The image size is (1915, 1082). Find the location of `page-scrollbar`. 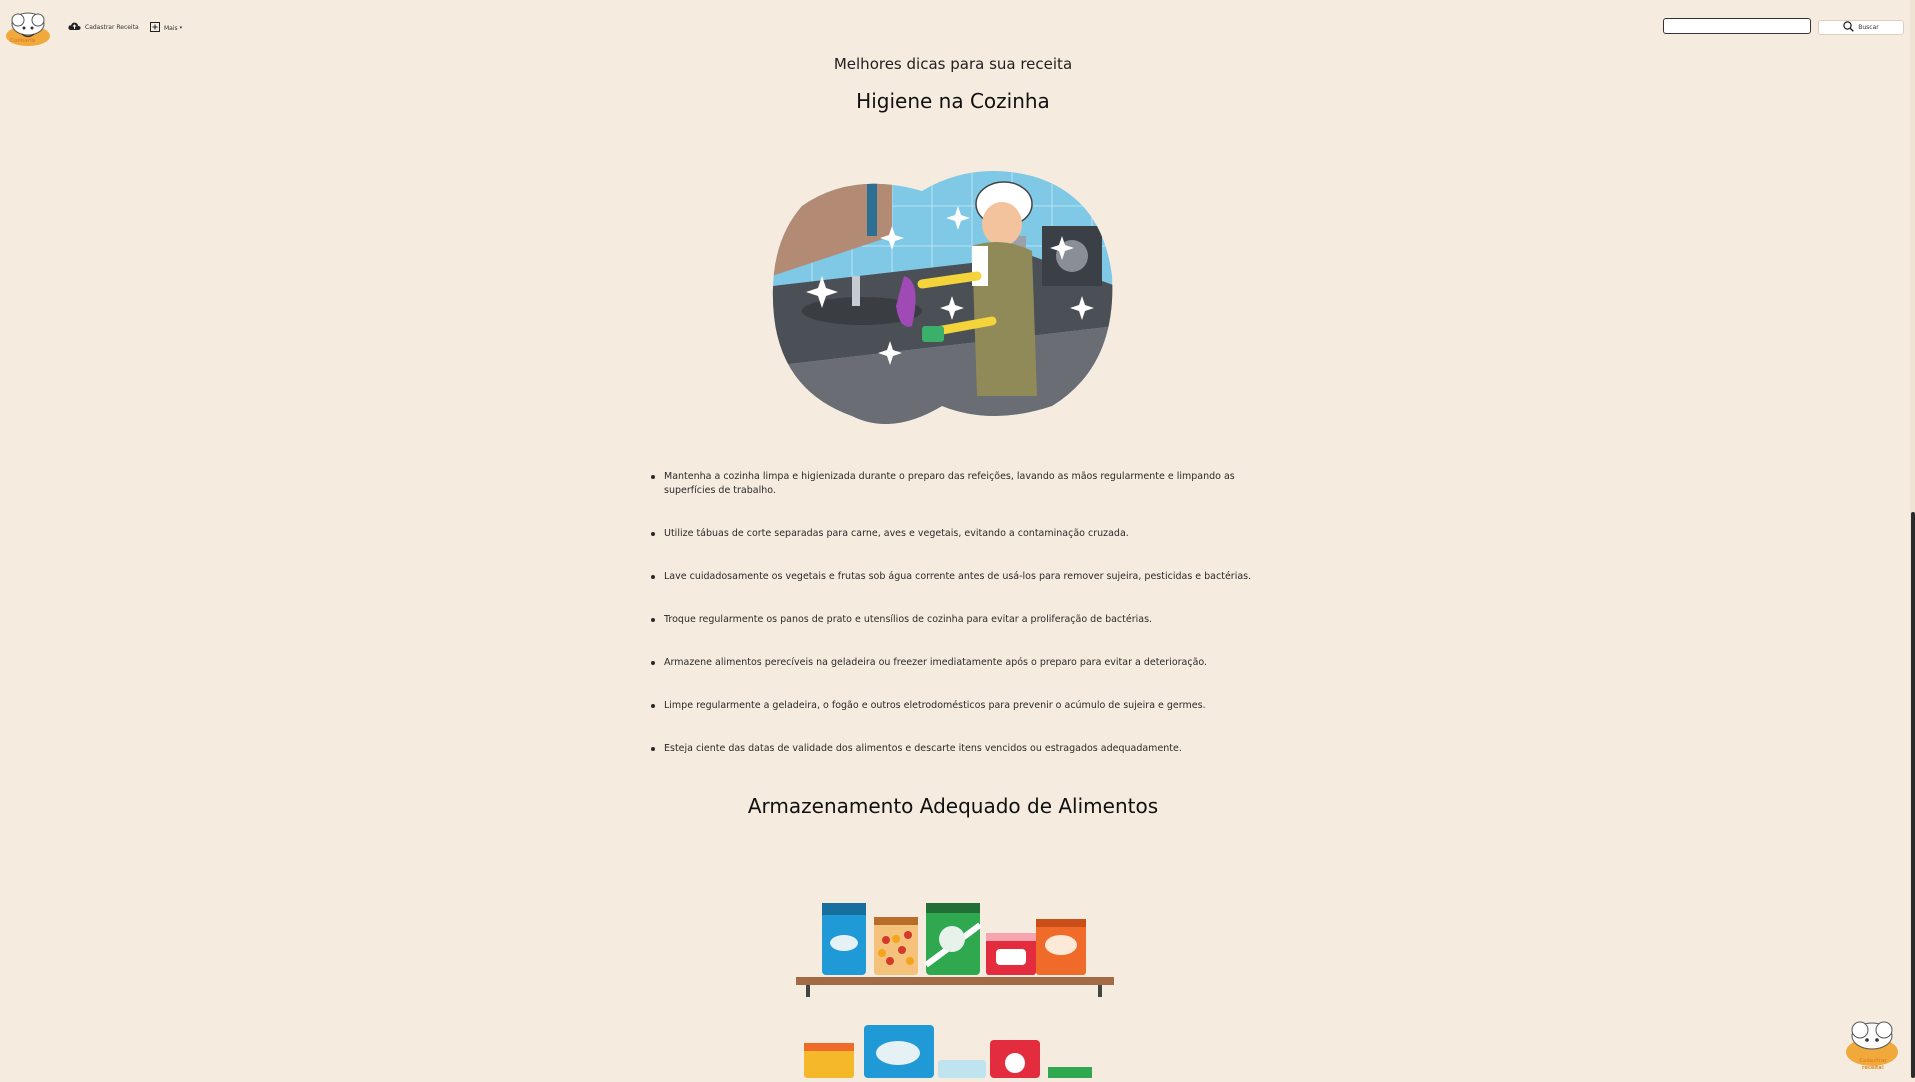

page-scrollbar is located at coordinates (1912, 539).